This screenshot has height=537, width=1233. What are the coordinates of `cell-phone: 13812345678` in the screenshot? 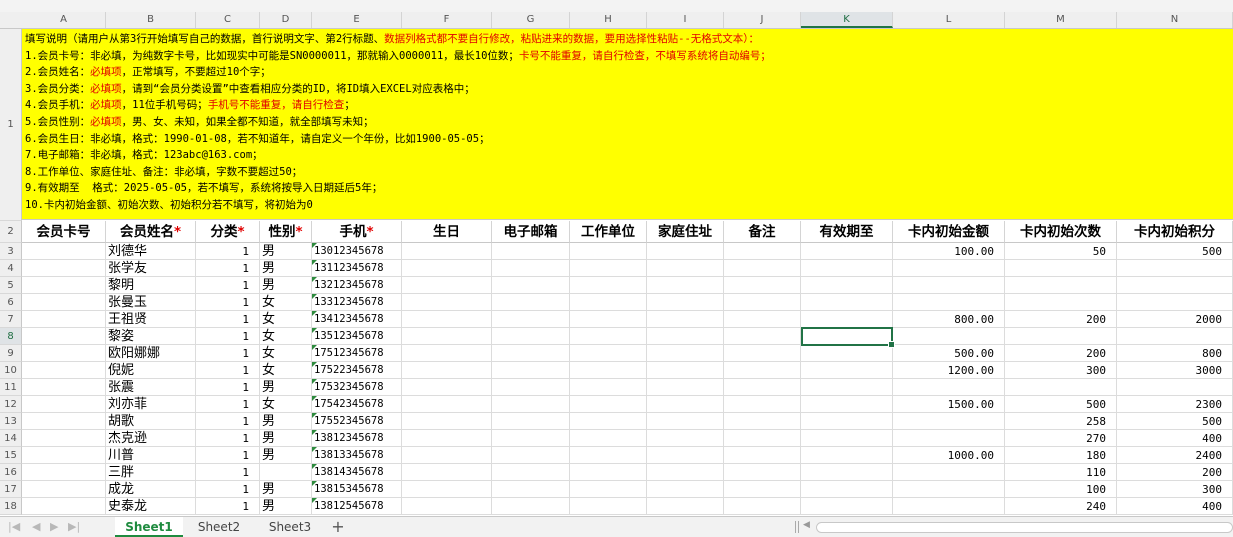 It's located at (357, 438).